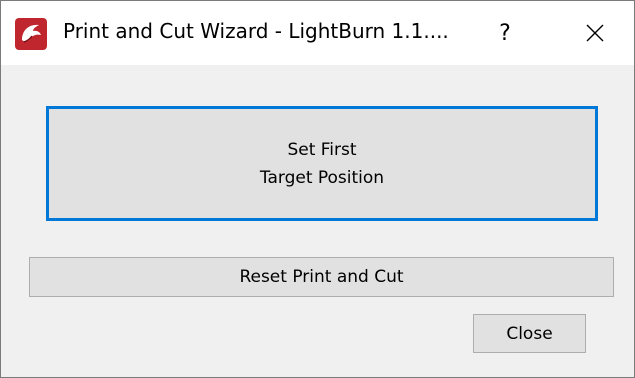 The height and width of the screenshot is (378, 635). I want to click on help-button: ?, so click(505, 33).